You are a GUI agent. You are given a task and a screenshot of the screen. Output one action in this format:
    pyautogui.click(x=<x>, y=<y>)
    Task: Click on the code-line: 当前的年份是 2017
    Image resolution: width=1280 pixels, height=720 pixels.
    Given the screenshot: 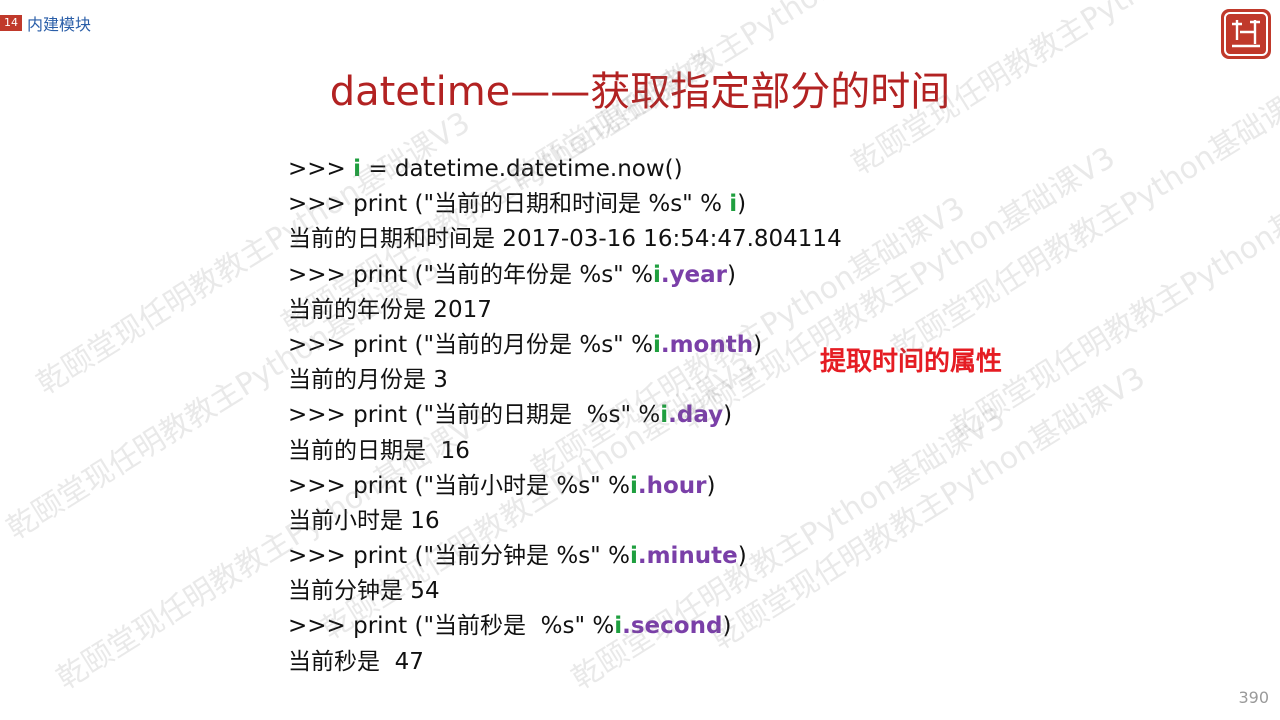 What is the action you would take?
    pyautogui.click(x=565, y=310)
    